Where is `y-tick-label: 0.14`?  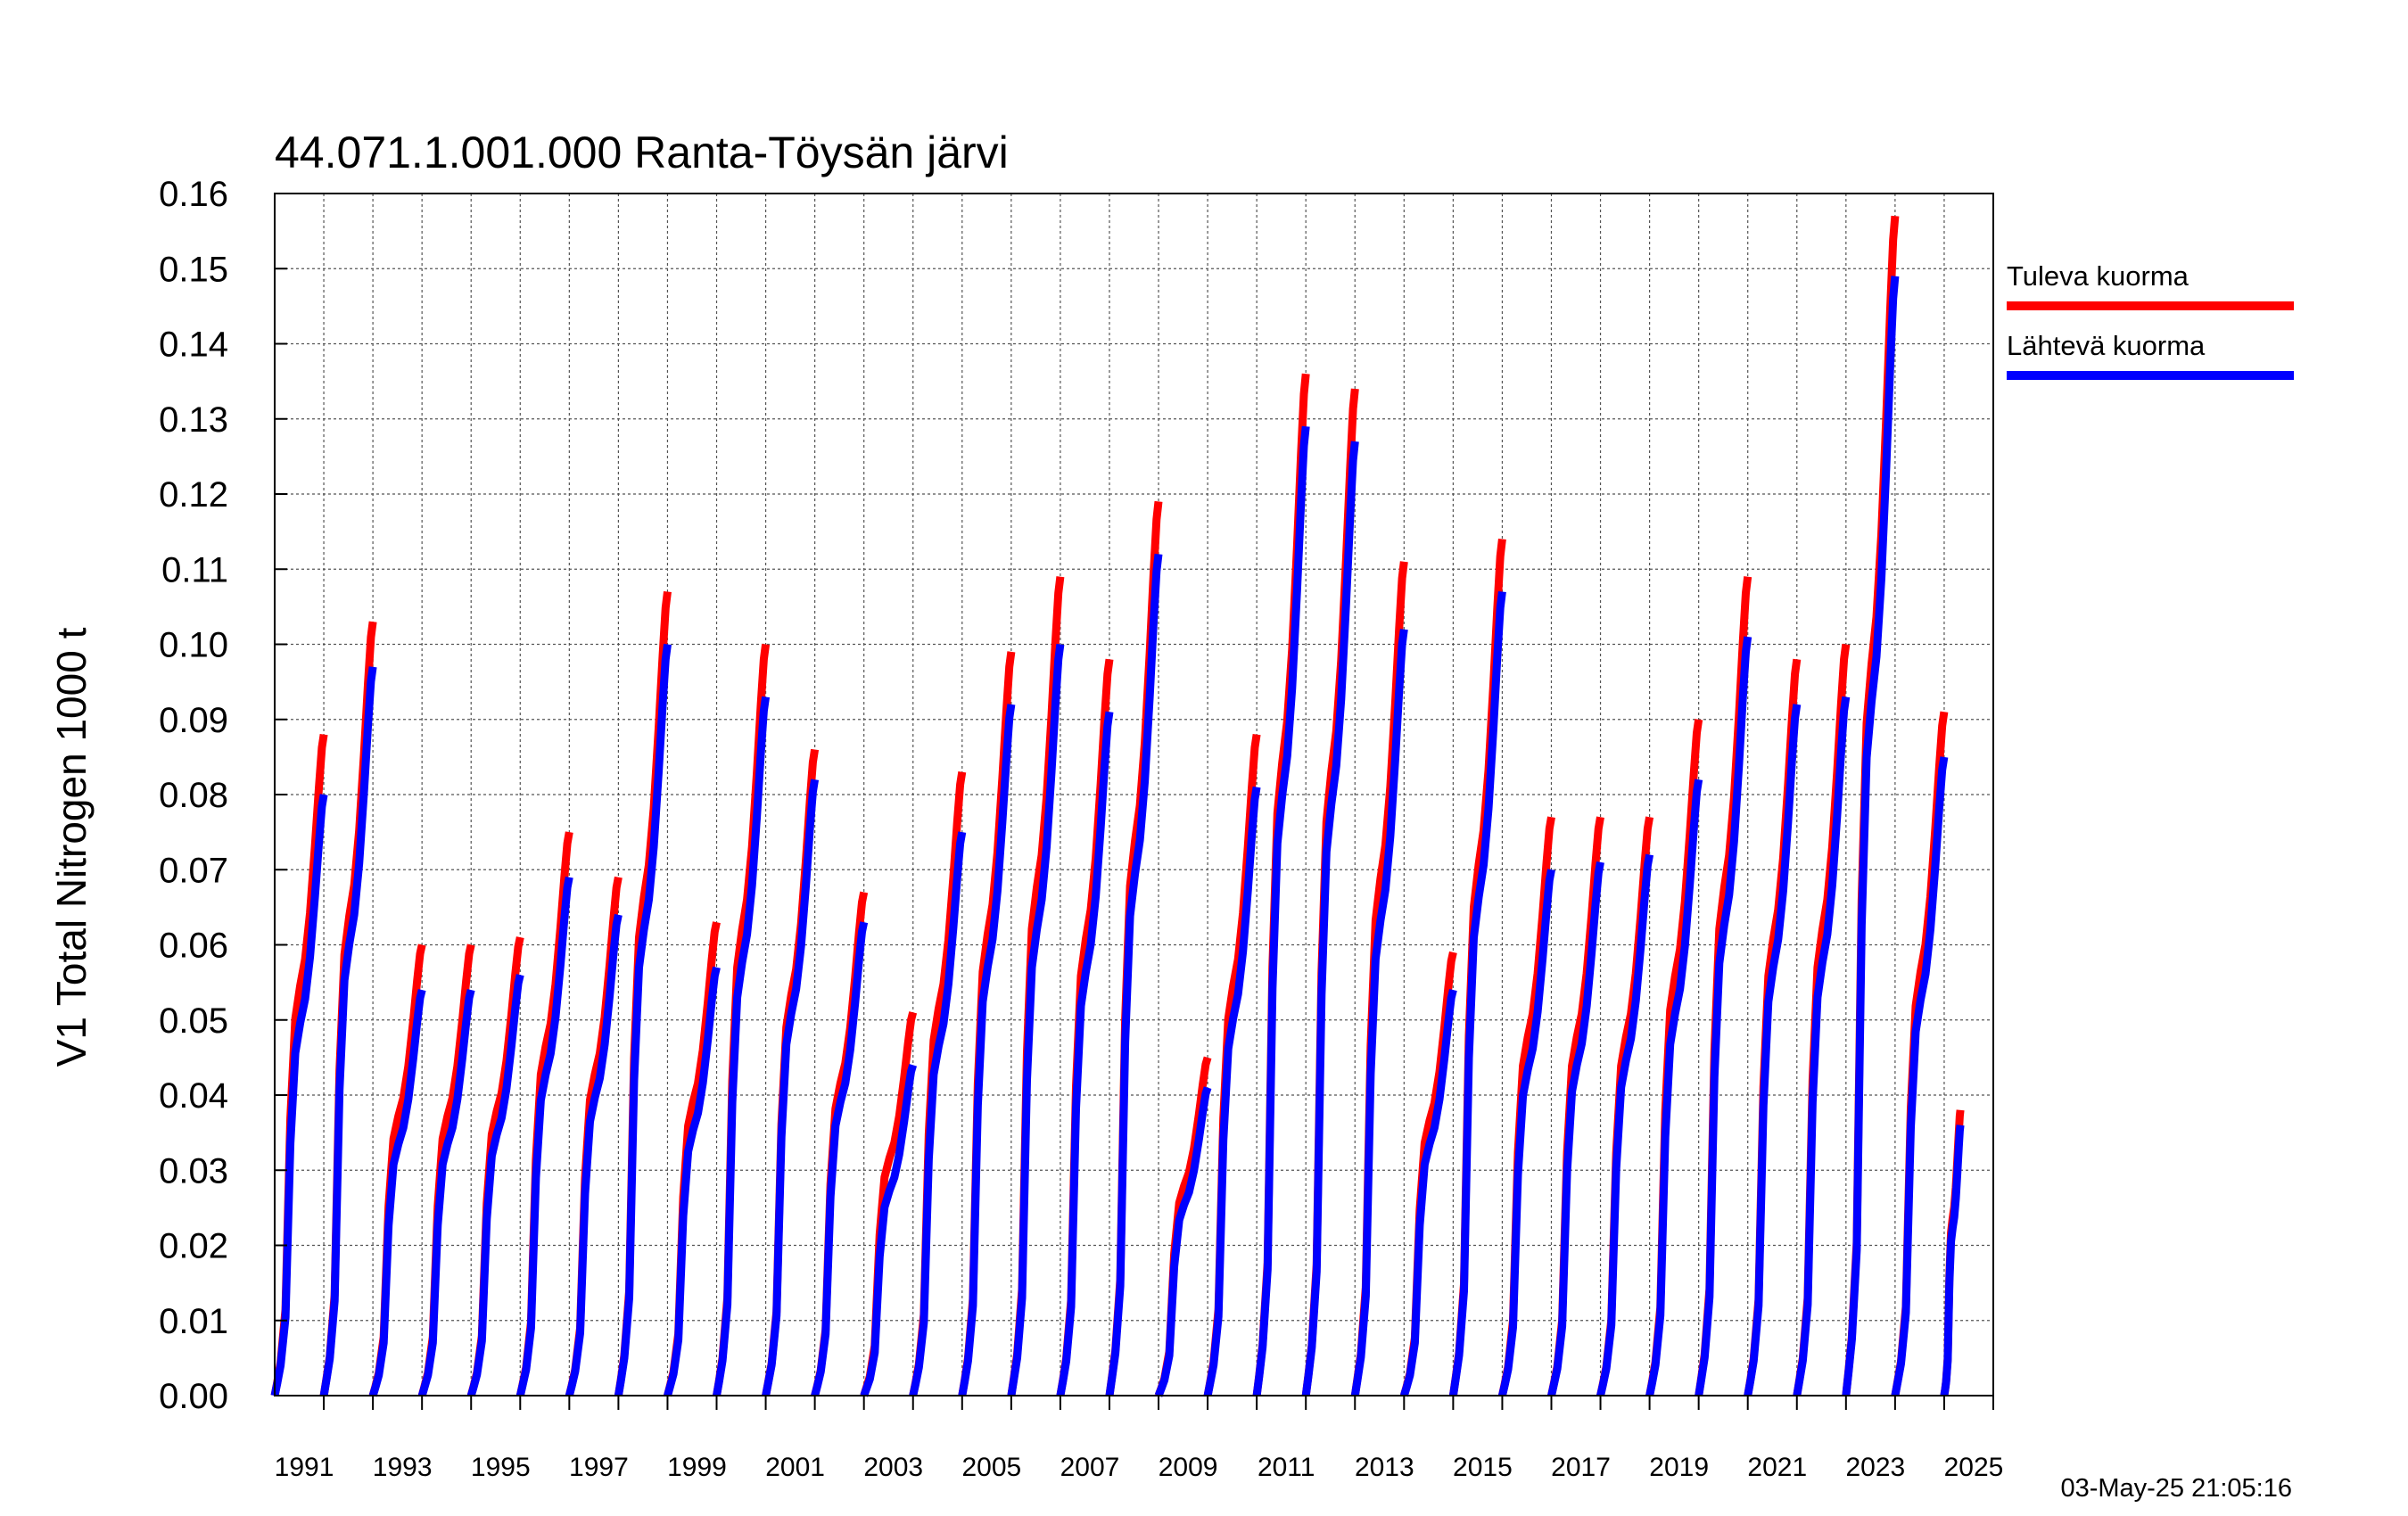
y-tick-label: 0.14 is located at coordinates (193, 345).